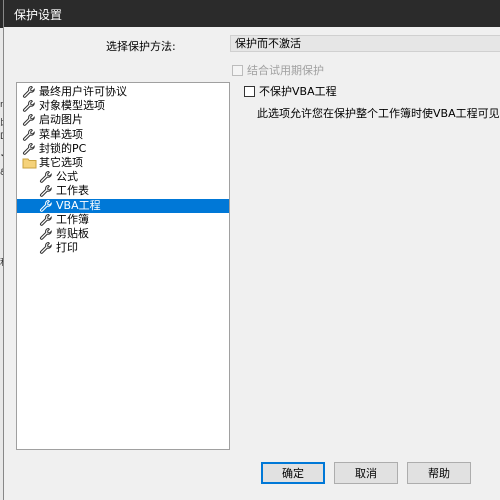 The height and width of the screenshot is (500, 500). What do you see at coordinates (72, 219) in the screenshot?
I see `tree-item-label: 工作簿` at bounding box center [72, 219].